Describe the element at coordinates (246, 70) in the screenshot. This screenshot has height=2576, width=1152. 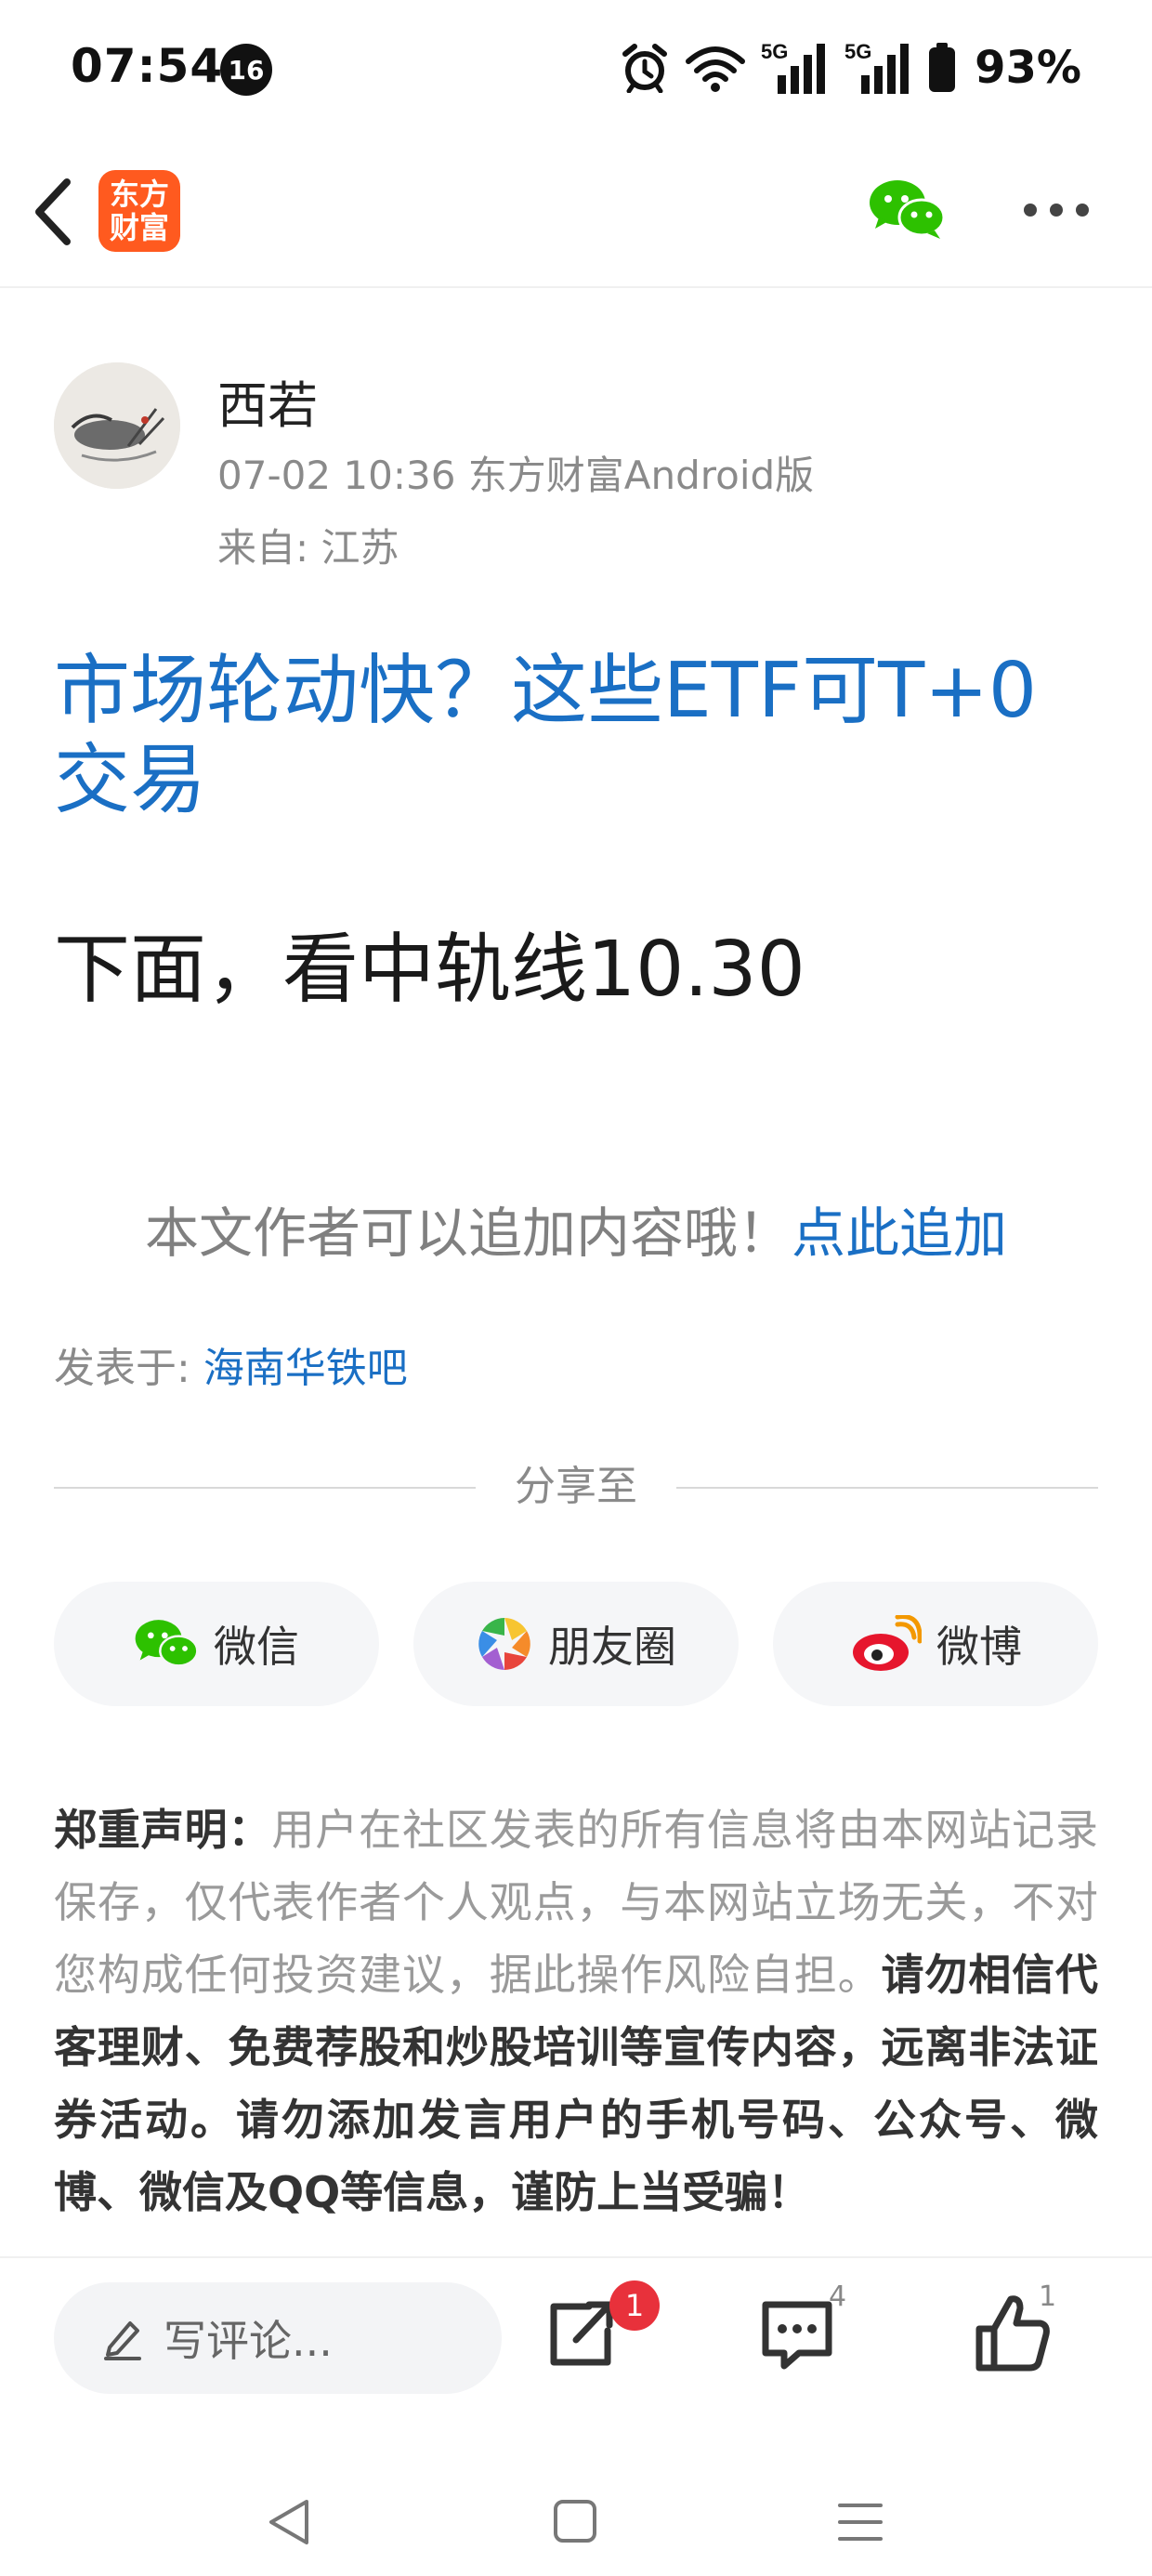
I see `notification-count-badge: 16` at that location.